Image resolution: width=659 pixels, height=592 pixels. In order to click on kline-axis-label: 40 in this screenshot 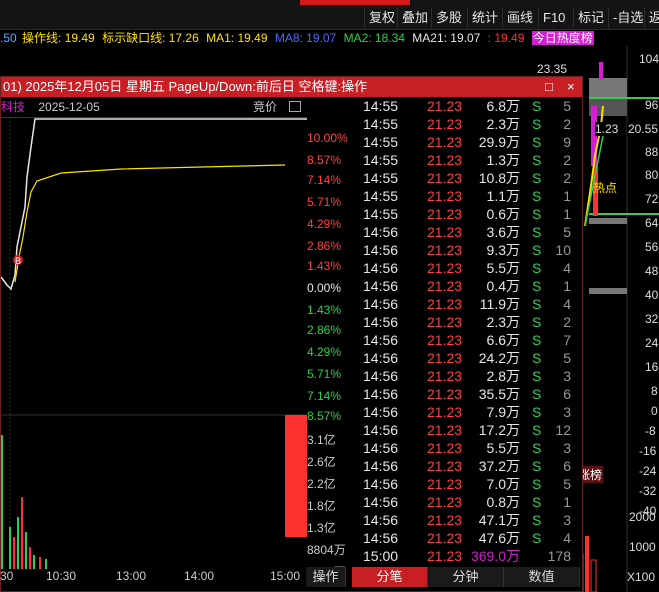, I will do `click(652, 295)`.